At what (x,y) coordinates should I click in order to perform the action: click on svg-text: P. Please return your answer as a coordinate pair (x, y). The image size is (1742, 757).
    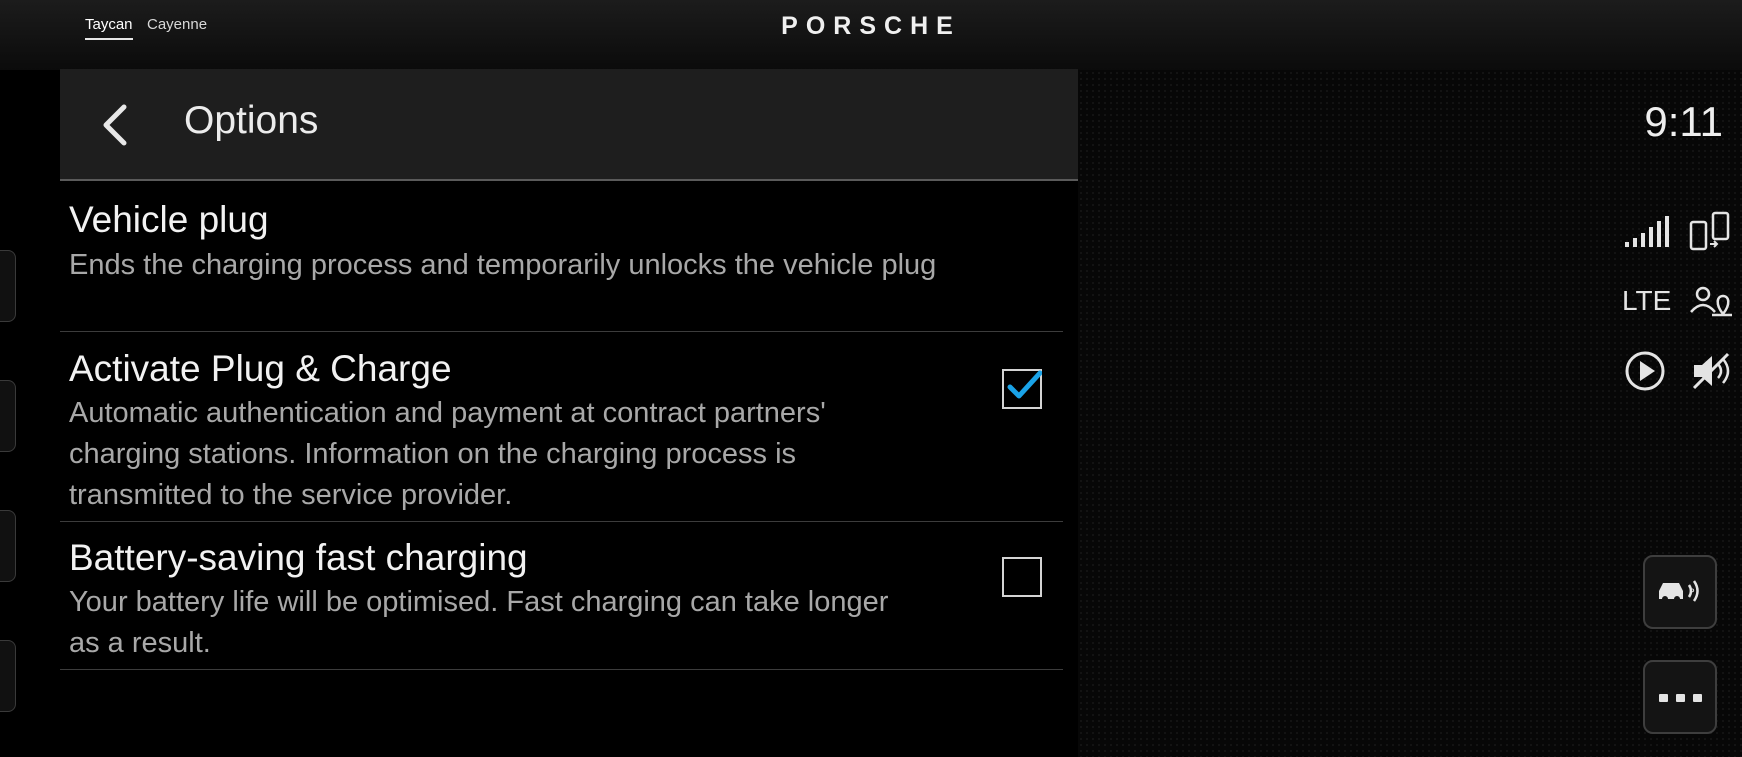
    Looking at the image, I should click on (1692, 593).